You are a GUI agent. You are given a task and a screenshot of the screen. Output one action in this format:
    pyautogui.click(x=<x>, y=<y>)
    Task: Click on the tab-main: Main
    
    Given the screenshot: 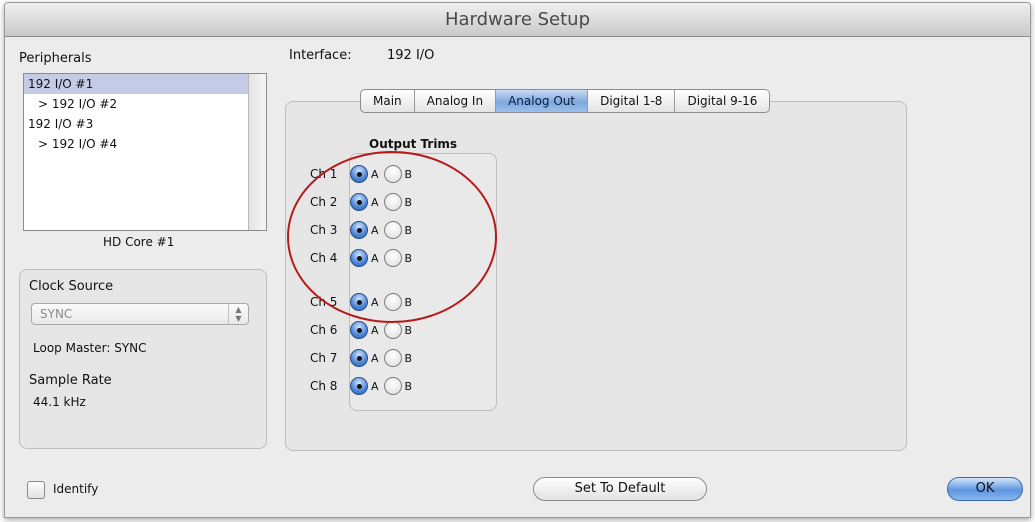 What is the action you would take?
    pyautogui.click(x=388, y=101)
    